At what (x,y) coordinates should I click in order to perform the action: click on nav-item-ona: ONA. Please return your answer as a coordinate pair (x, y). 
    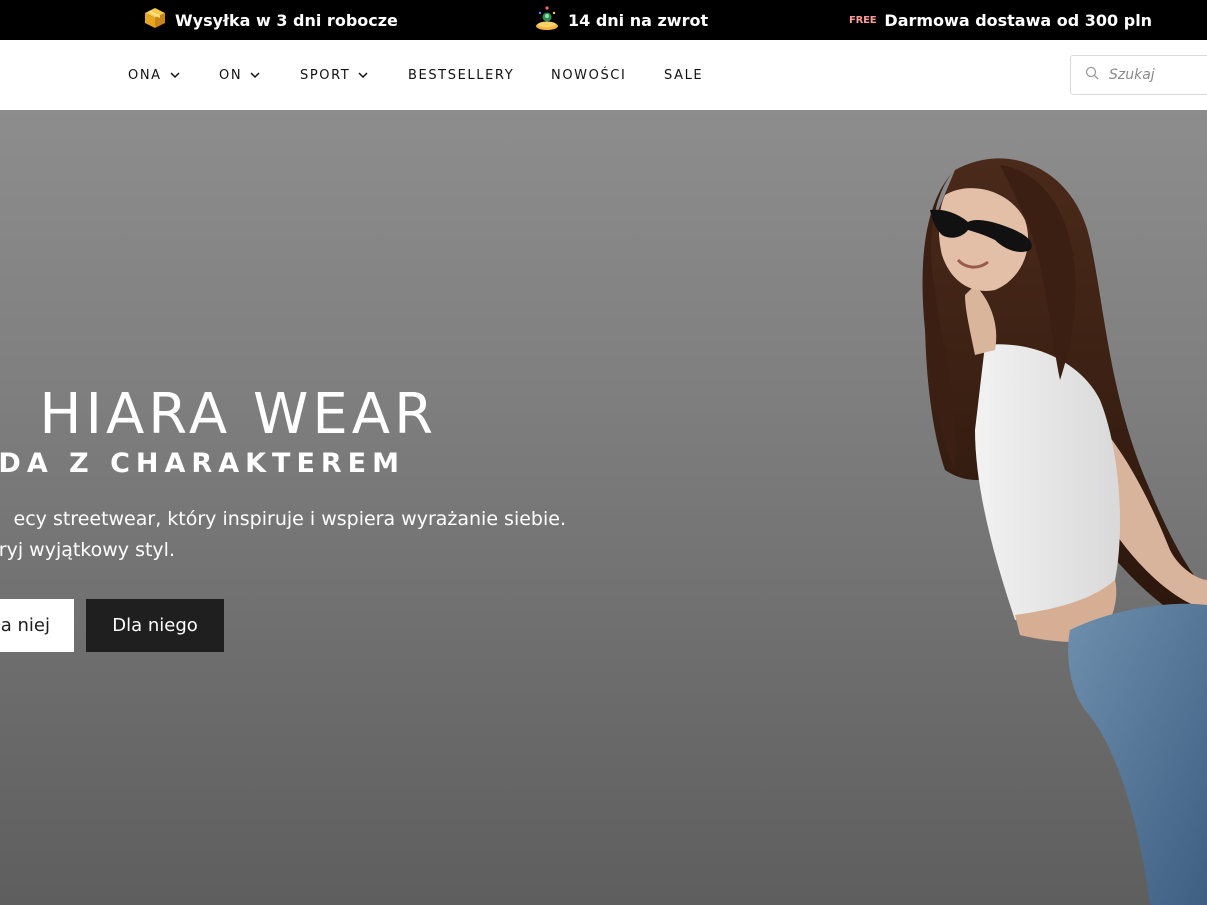
    Looking at the image, I should click on (154, 75).